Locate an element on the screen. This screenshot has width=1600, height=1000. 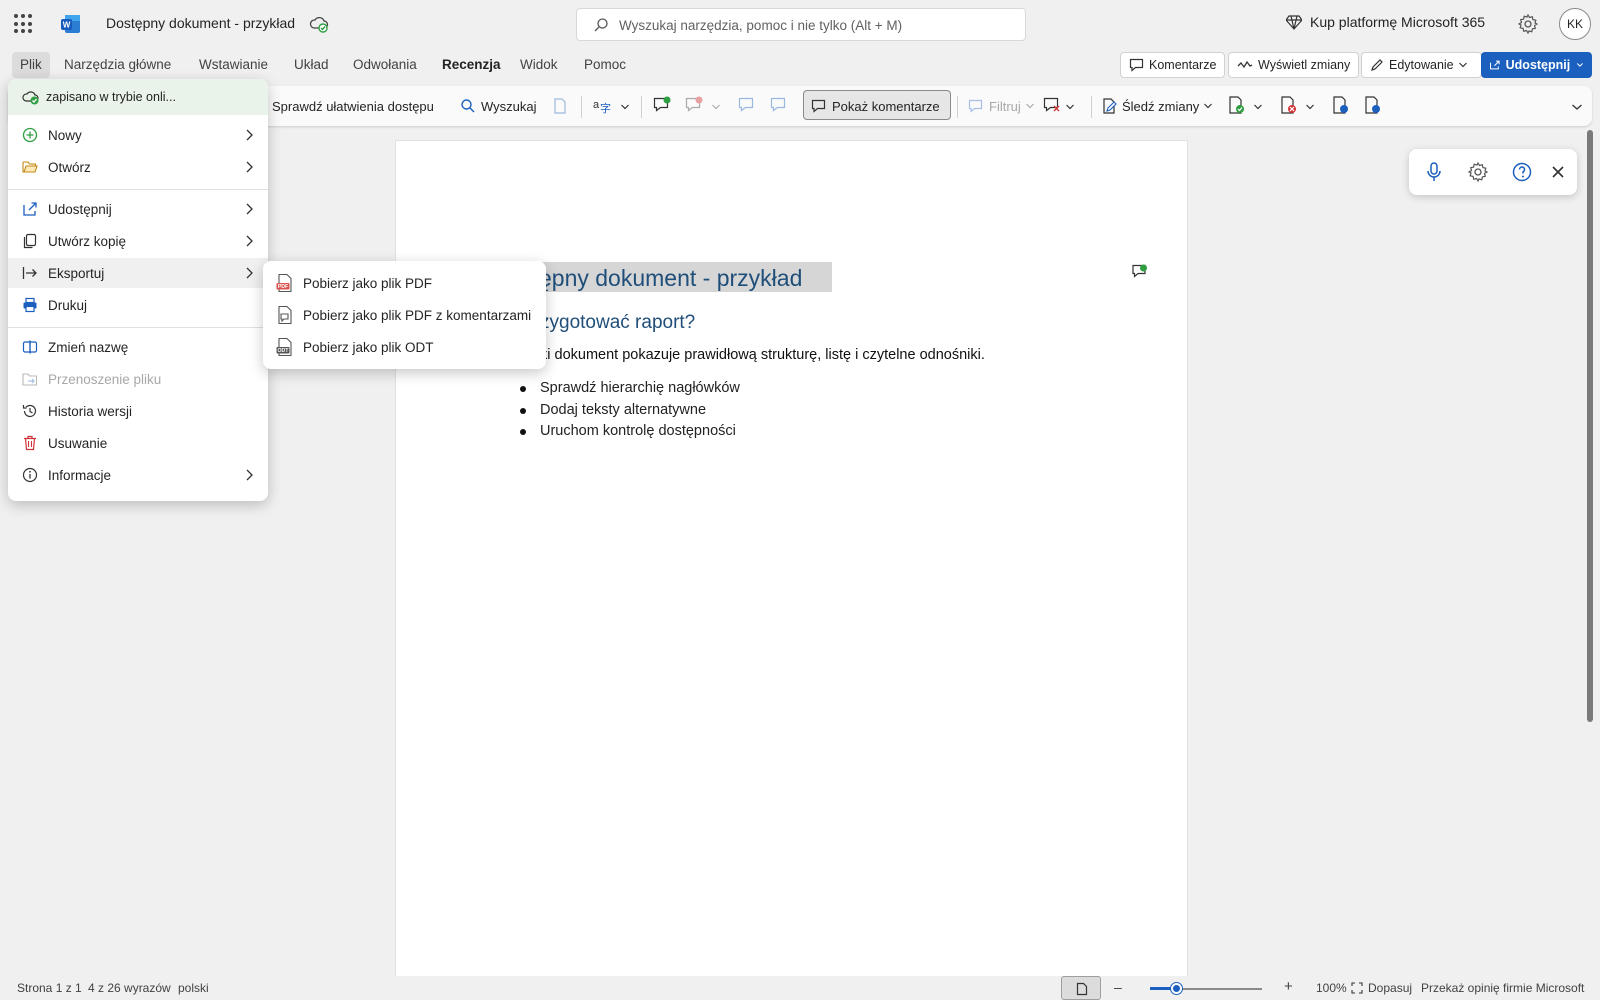
markup-comment-icon is located at coordinates (1052, 105).